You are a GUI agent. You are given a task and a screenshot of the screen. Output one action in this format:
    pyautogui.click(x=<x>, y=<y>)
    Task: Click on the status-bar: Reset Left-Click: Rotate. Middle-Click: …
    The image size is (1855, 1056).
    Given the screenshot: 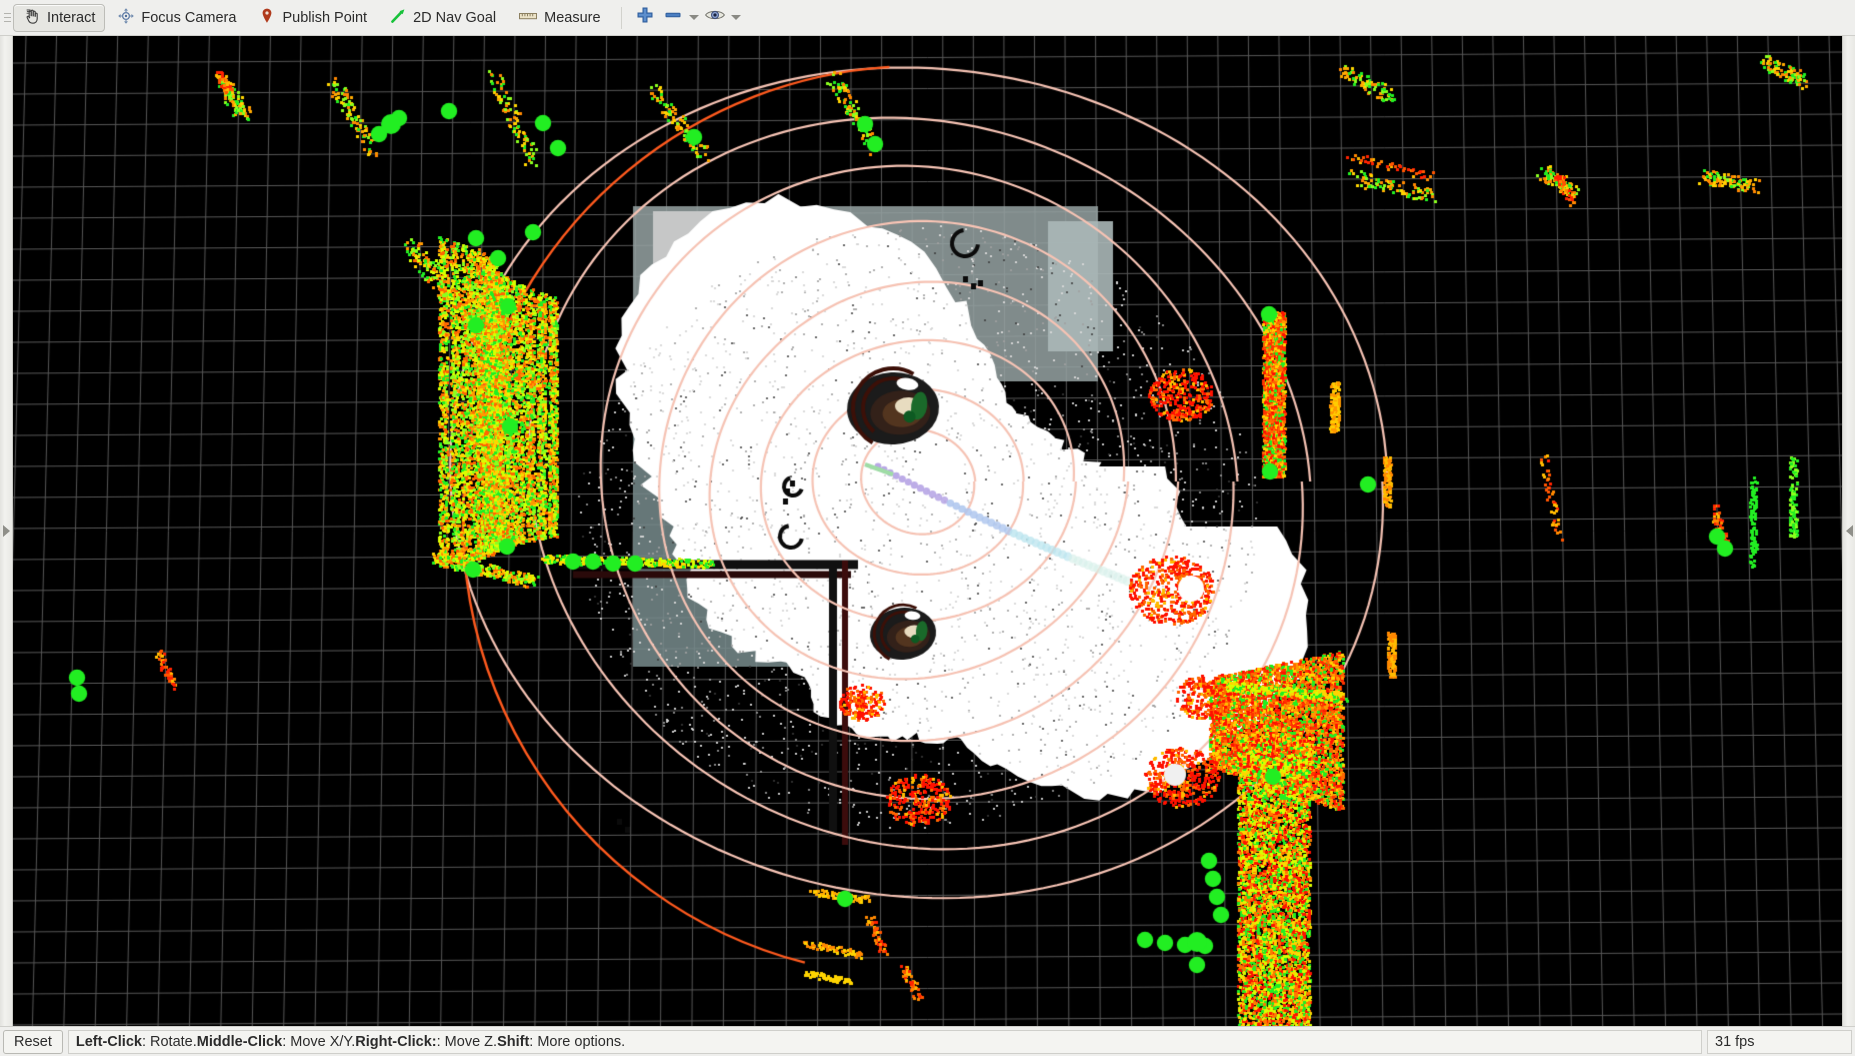 What is the action you would take?
    pyautogui.click(x=927, y=1041)
    